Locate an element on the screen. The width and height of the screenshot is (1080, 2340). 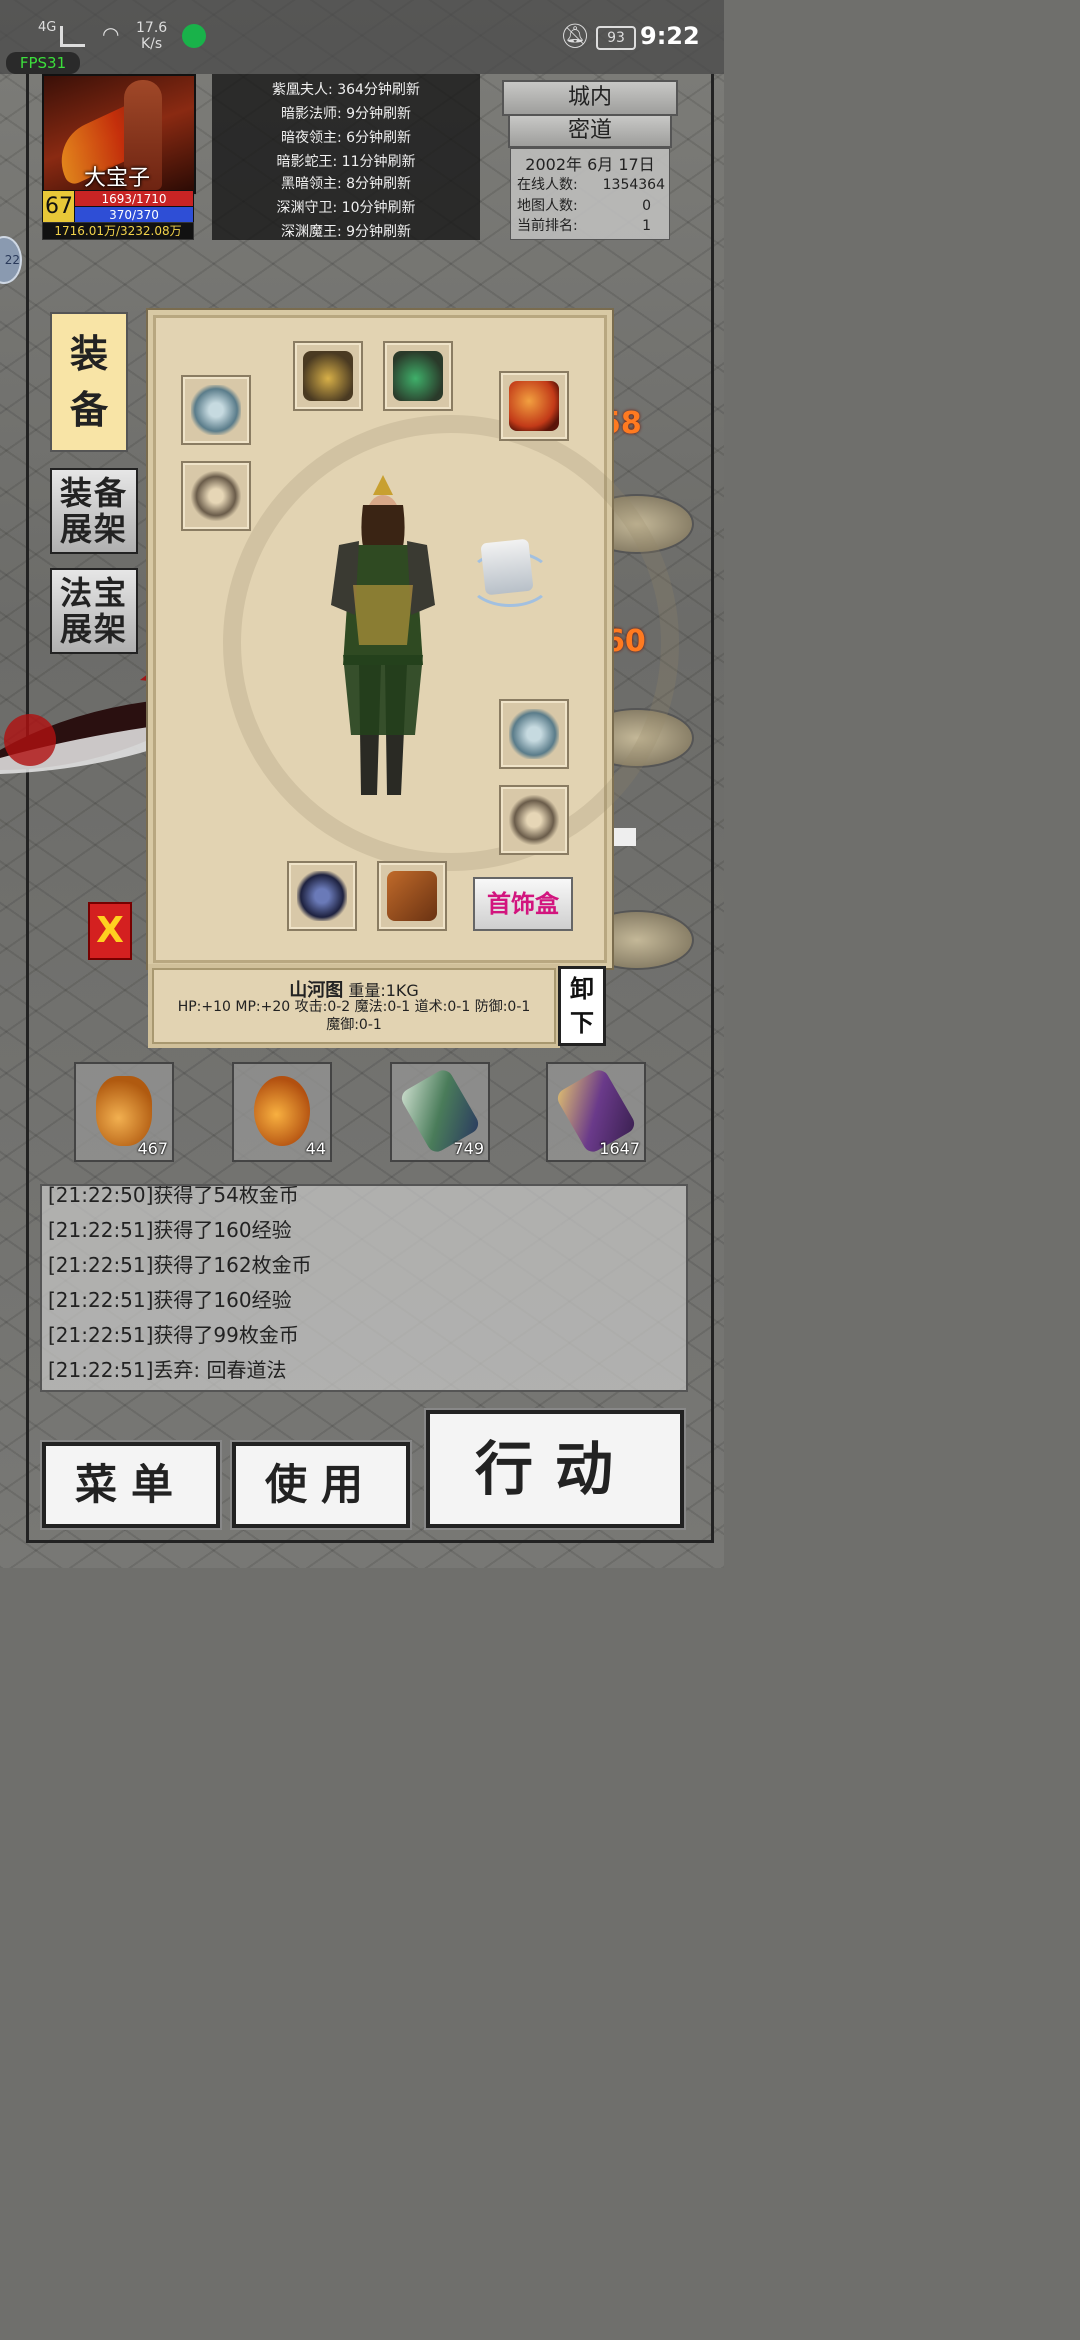
boss-item: 紫凰夫人: 364分钟刷新 is located at coordinates (346, 90).